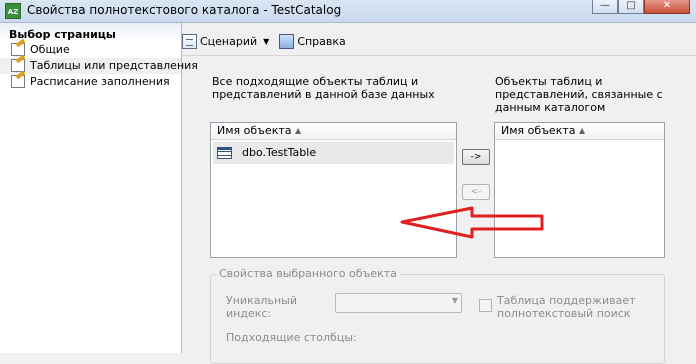 The width and height of the screenshot is (696, 364). Describe the element at coordinates (605, 7) in the screenshot. I see `minimize-button: —` at that location.